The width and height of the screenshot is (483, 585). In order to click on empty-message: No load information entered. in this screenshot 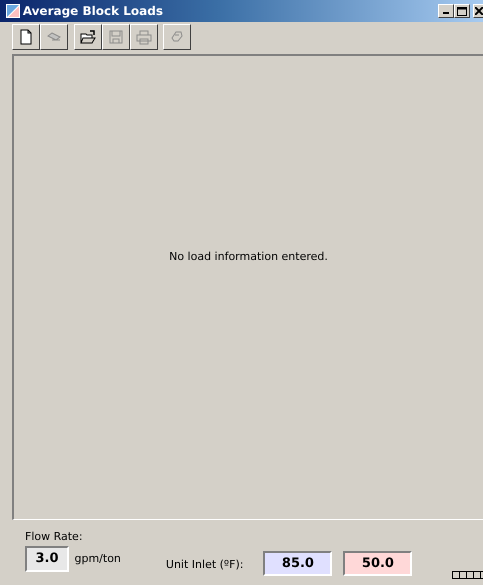, I will do `click(248, 257)`.